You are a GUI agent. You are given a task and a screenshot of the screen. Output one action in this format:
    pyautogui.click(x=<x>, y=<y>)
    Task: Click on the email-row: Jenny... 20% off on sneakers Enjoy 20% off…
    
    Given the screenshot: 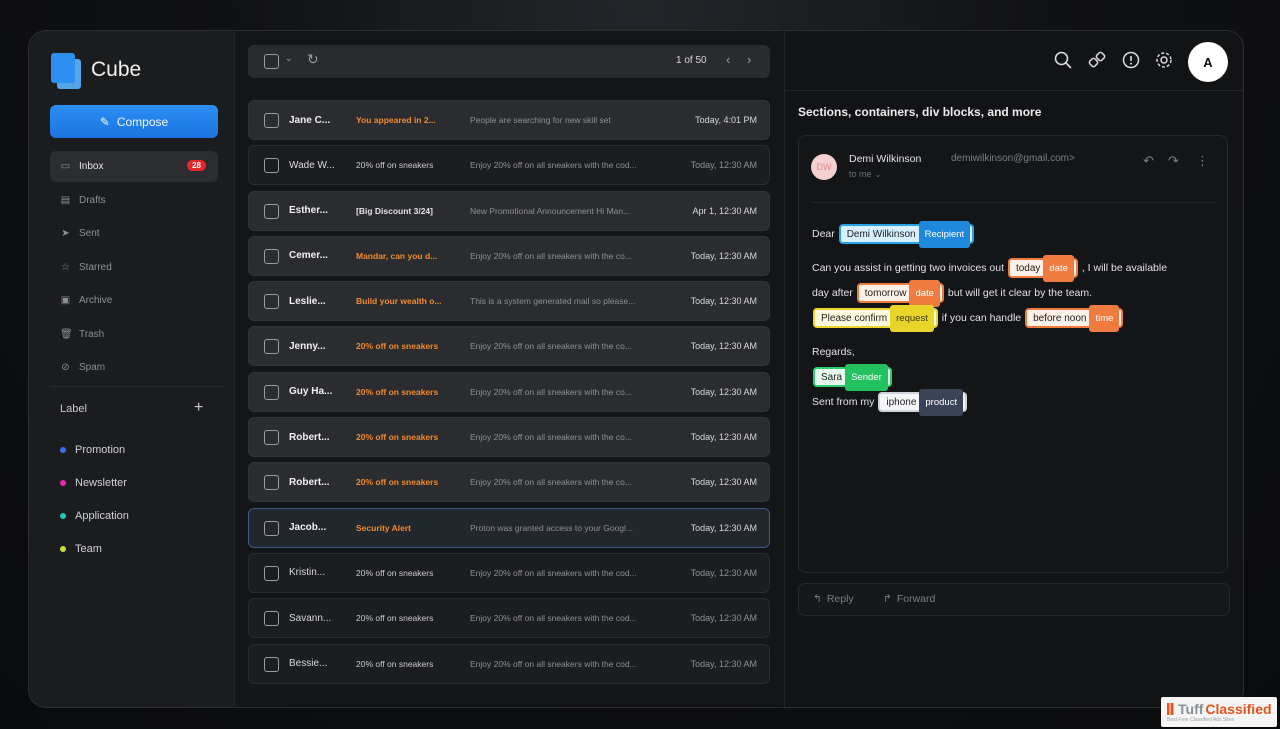 What is the action you would take?
    pyautogui.click(x=509, y=346)
    